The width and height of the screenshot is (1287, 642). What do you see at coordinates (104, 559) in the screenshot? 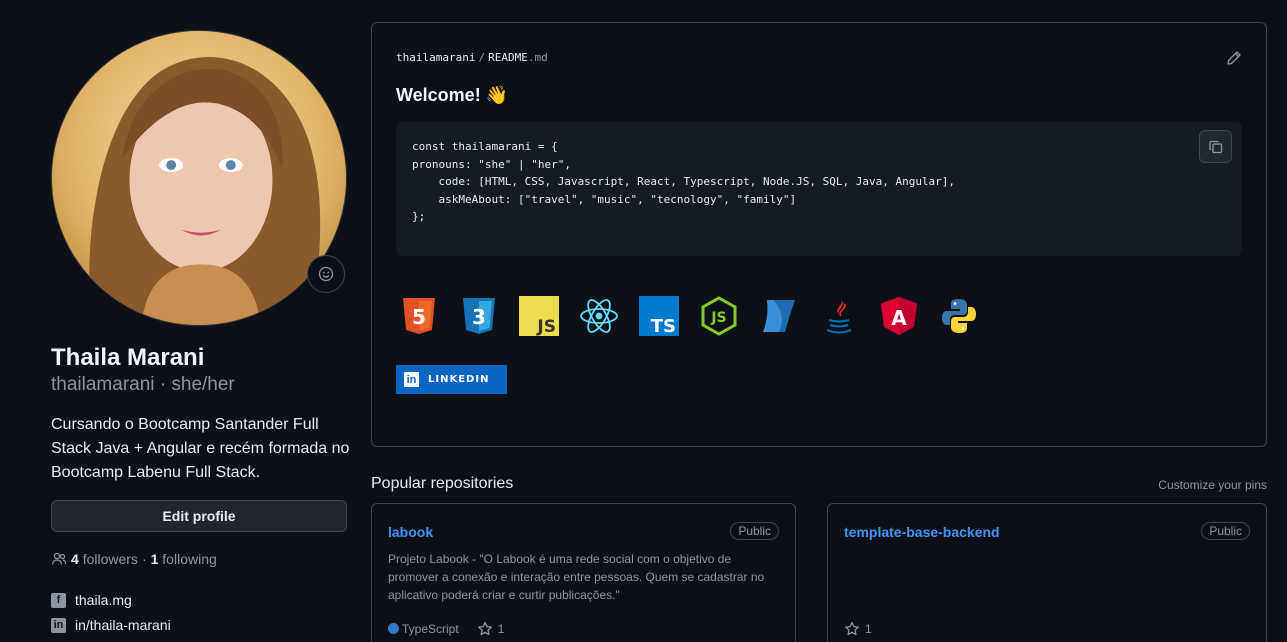
I see `followers-link: 4 followers` at bounding box center [104, 559].